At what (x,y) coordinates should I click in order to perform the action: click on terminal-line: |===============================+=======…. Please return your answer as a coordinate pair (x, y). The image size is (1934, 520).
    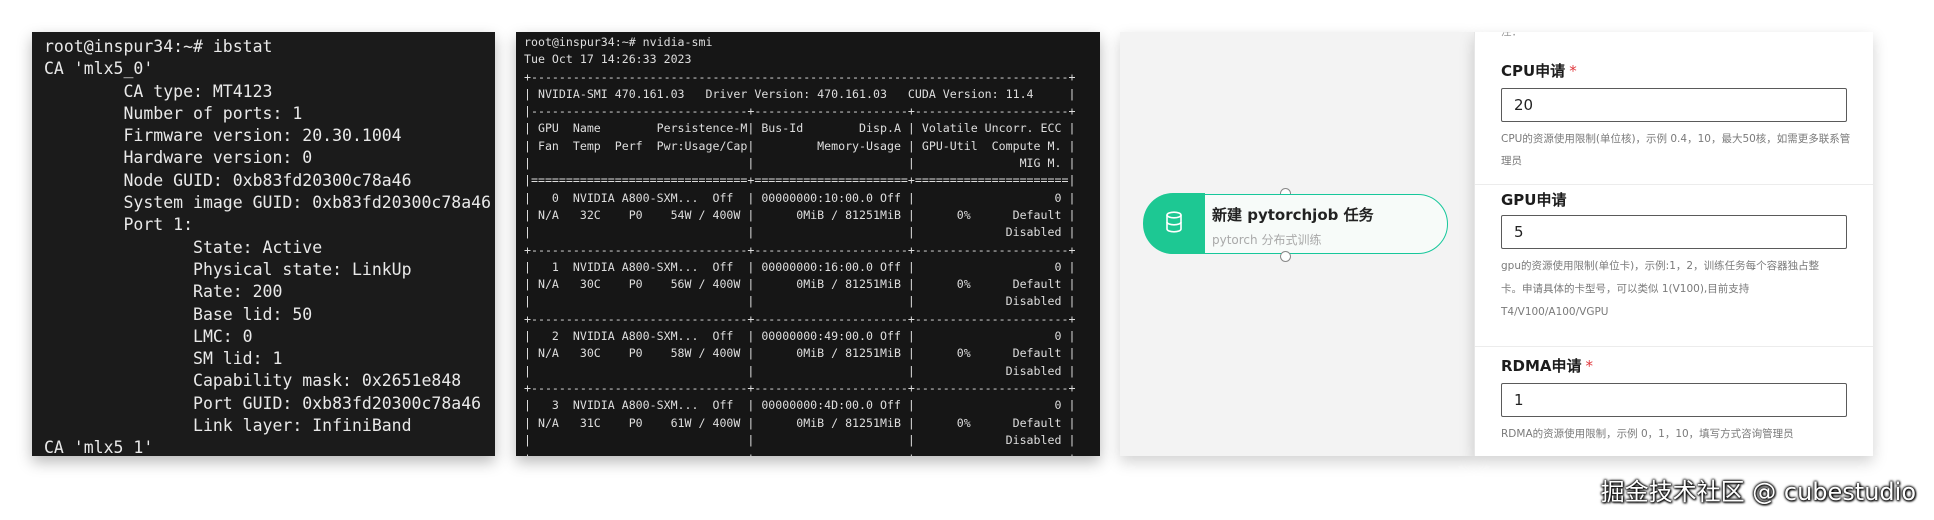
    Looking at the image, I should click on (800, 180).